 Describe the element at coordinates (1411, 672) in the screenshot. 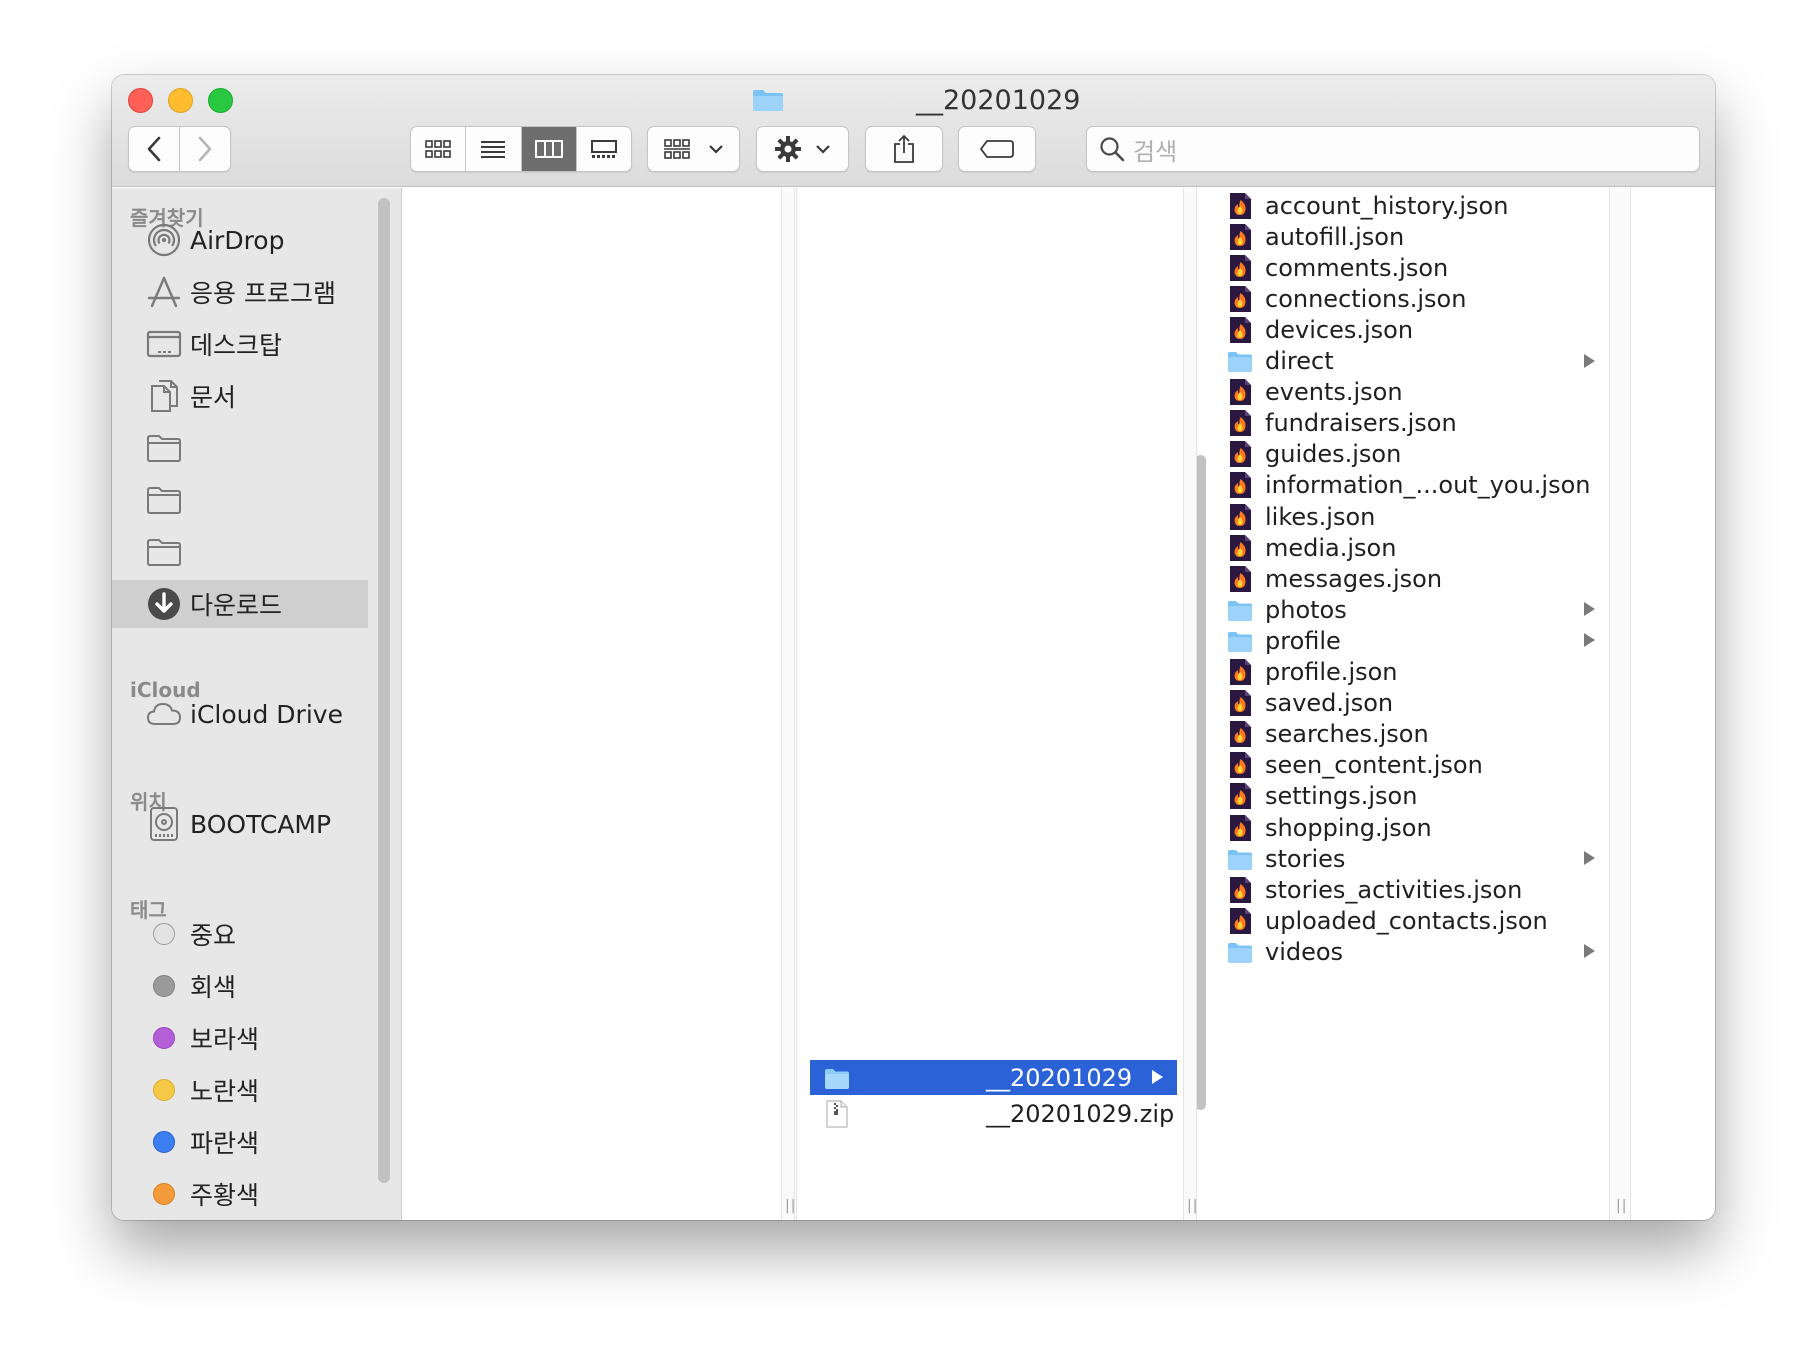

I see `list-item: profile.json` at that location.